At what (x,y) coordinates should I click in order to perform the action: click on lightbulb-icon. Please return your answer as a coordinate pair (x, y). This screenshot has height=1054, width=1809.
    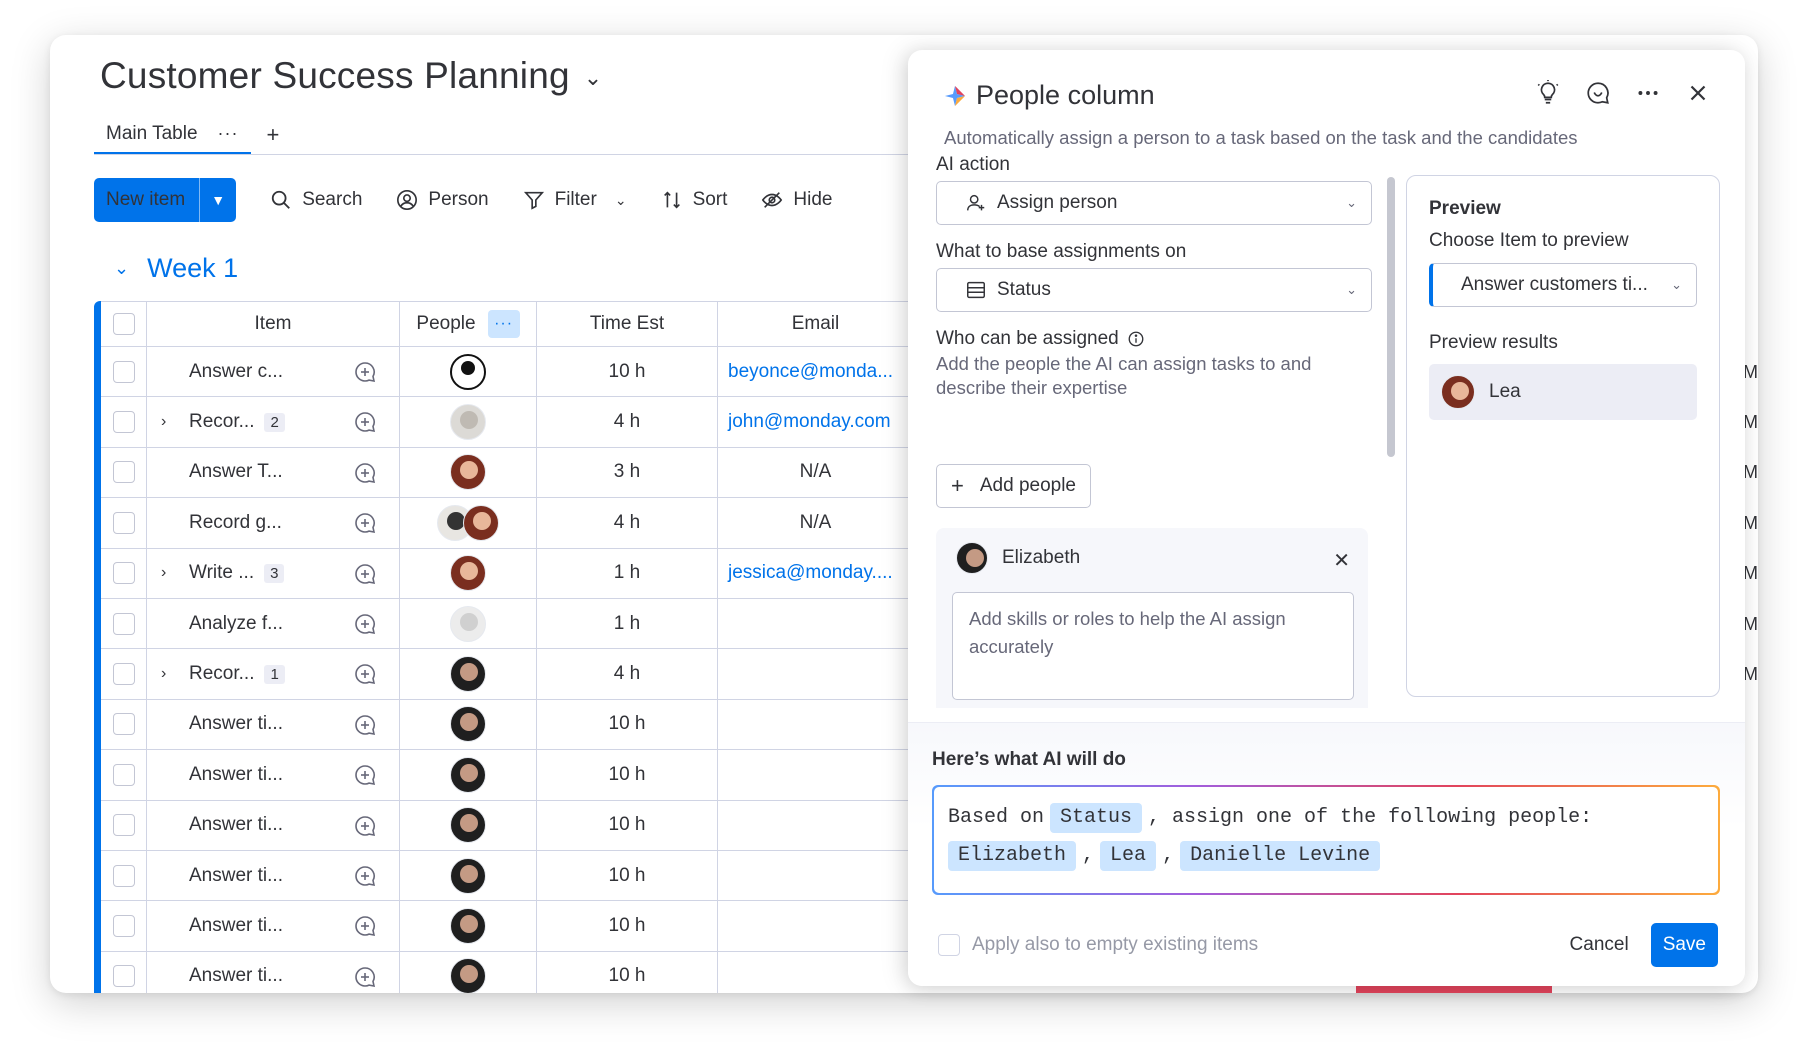
    Looking at the image, I should click on (1548, 93).